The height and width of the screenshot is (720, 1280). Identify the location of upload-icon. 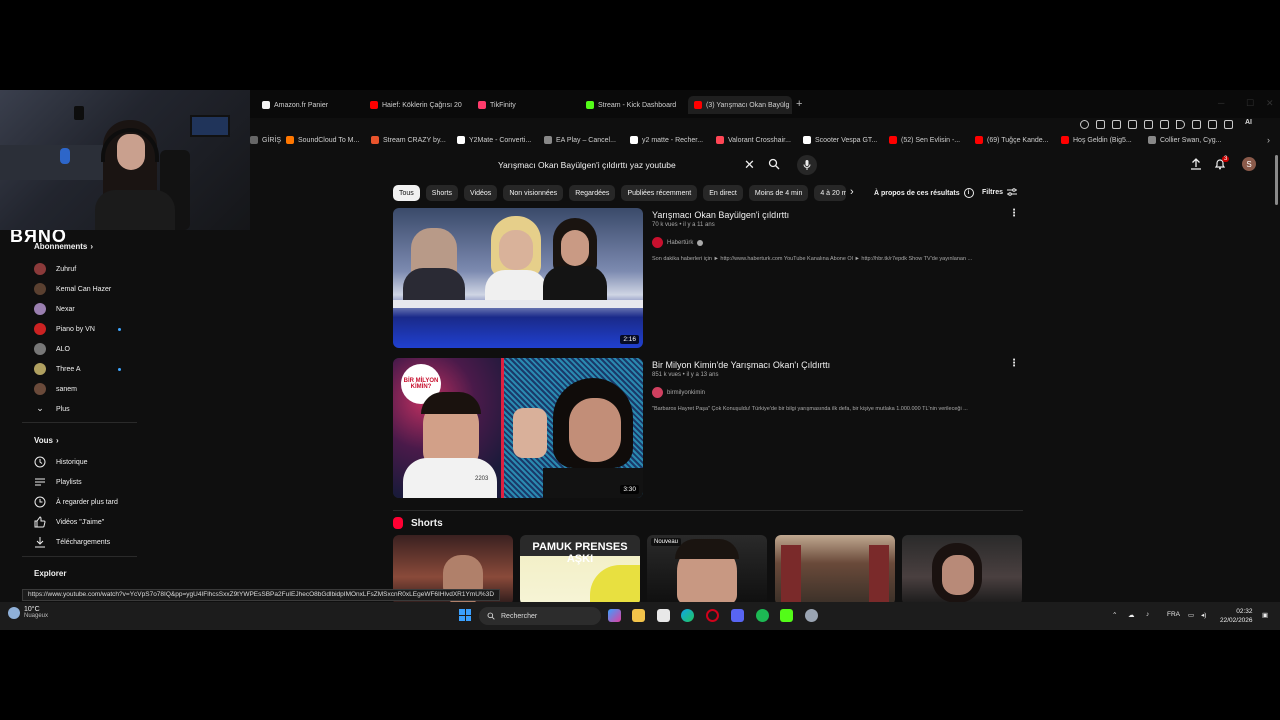
(1196, 164).